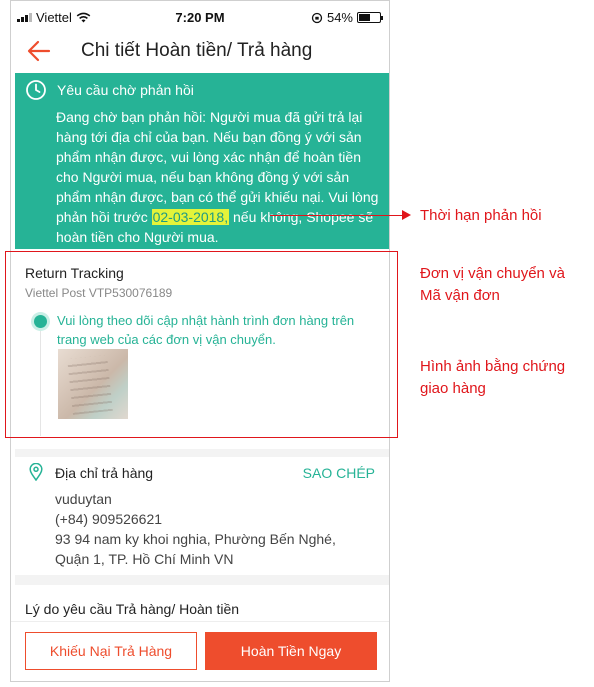  I want to click on copy-address-button: SAO CHÉP, so click(339, 473).